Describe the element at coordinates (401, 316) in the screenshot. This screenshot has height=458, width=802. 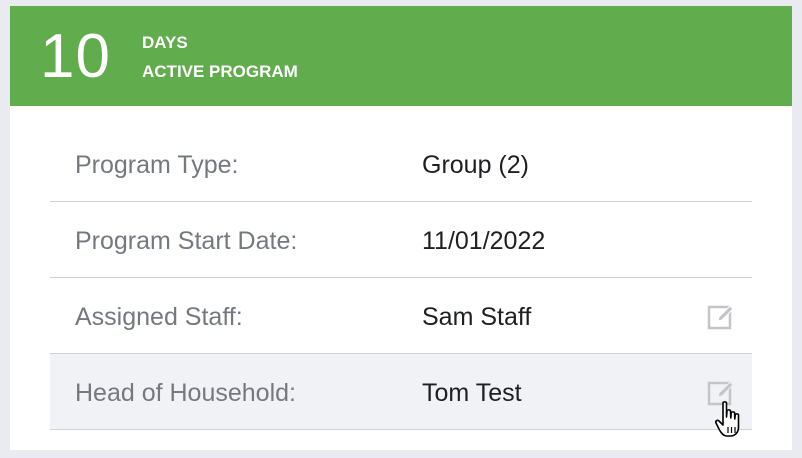
I see `detail-row-assigned-staff: Assigned Staff: Sam Staff` at that location.